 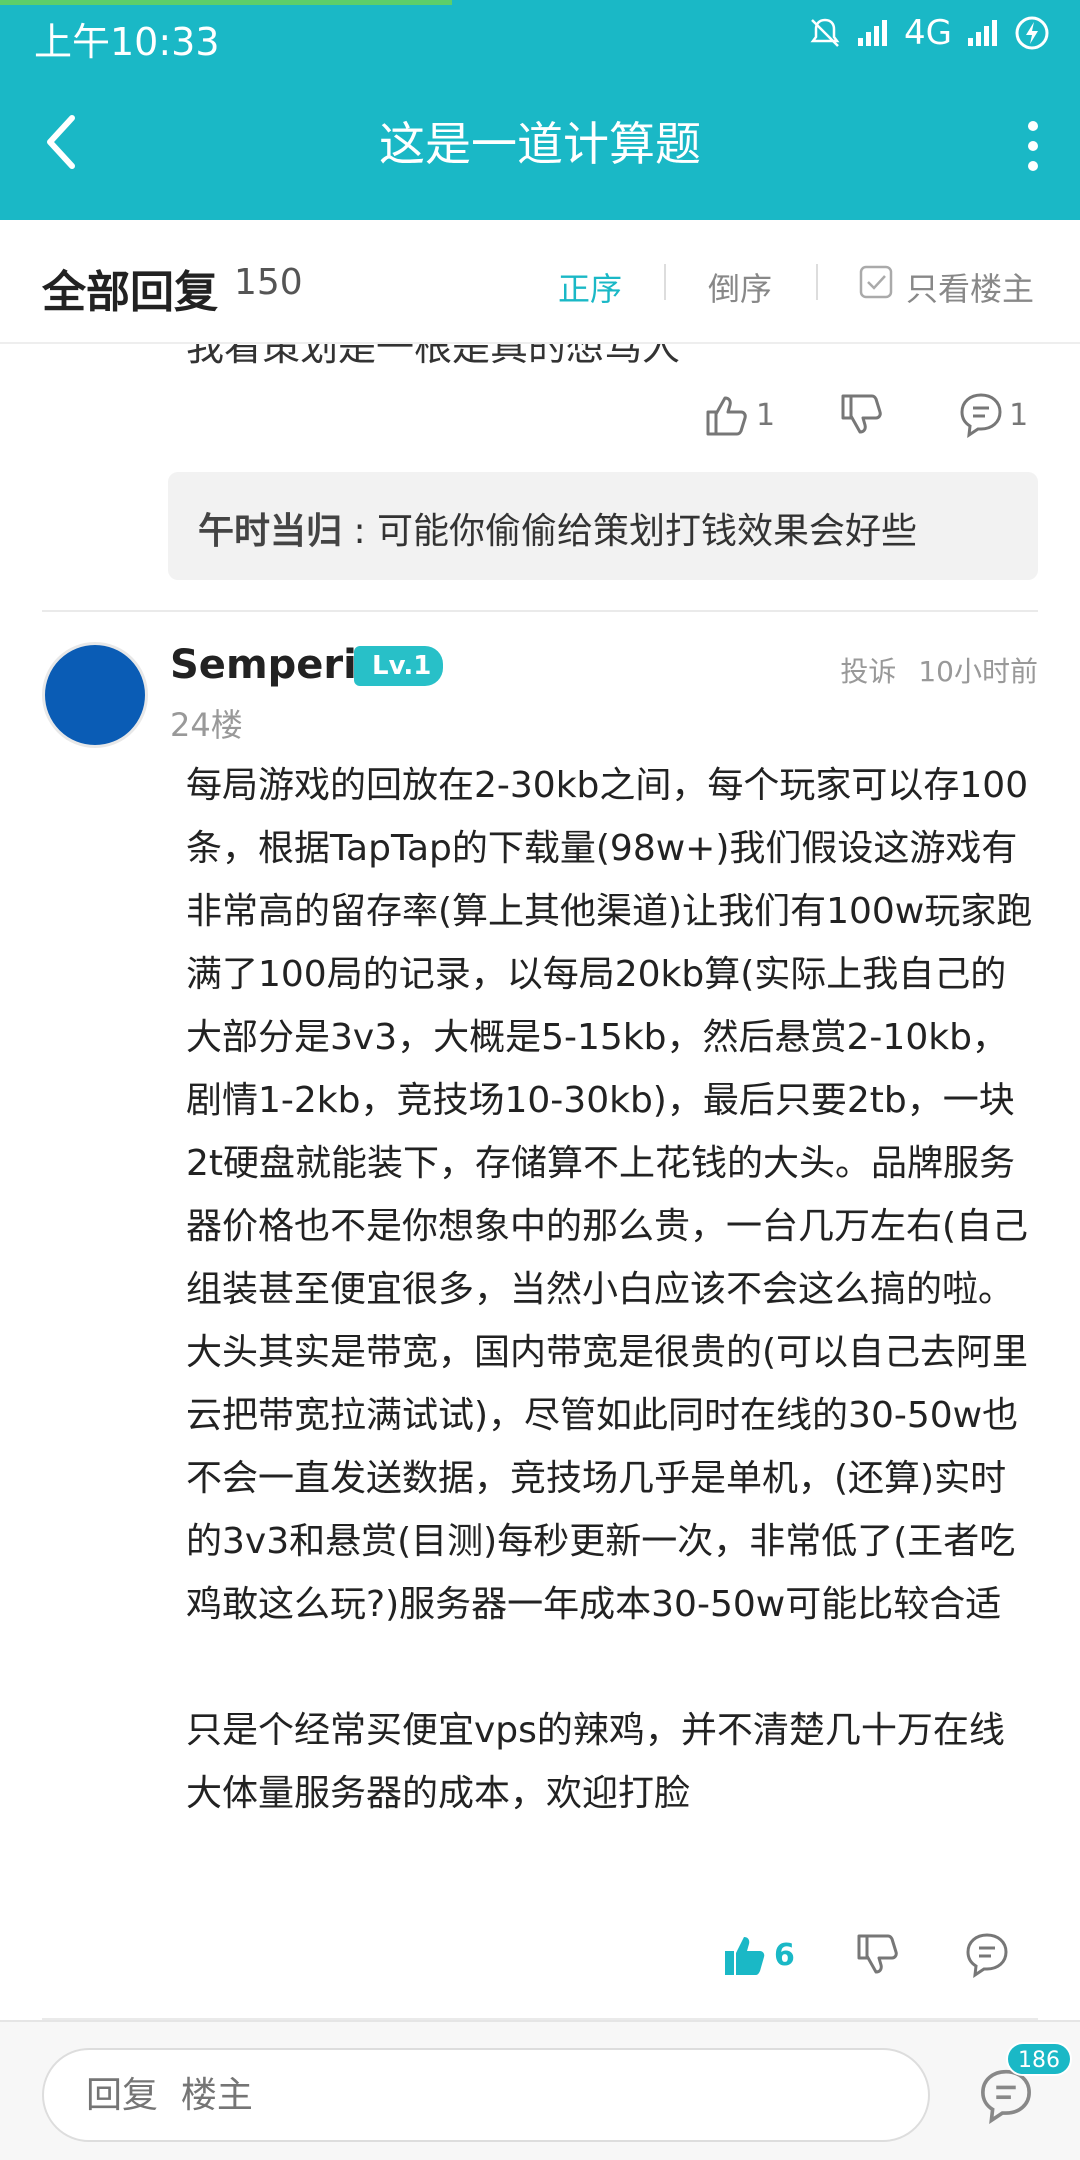 What do you see at coordinates (970, 287) in the screenshot?
I see `owner-only-toggle: 只看楼主` at bounding box center [970, 287].